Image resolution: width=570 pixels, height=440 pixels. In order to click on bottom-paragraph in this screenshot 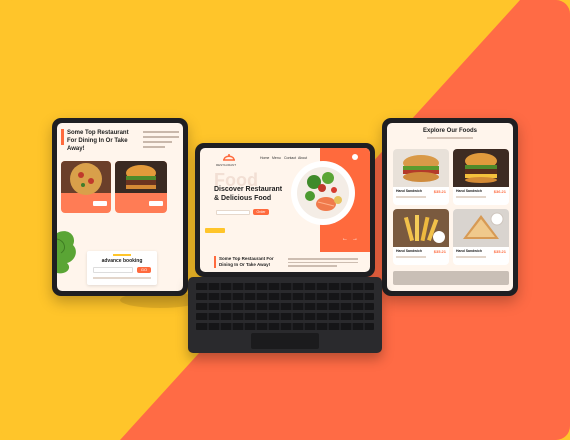, I will do `click(323, 262)`.